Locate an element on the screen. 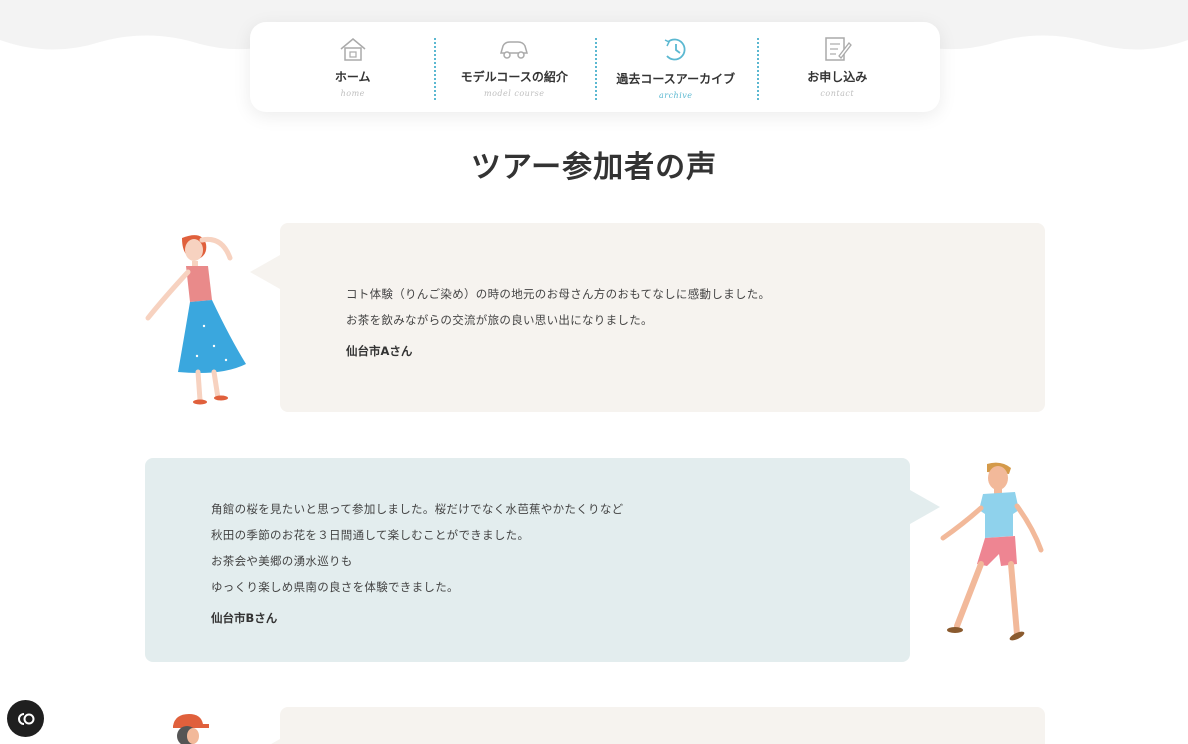 Image resolution: width=1188 pixels, height=744 pixels. cookie-consent-button is located at coordinates (25, 718).